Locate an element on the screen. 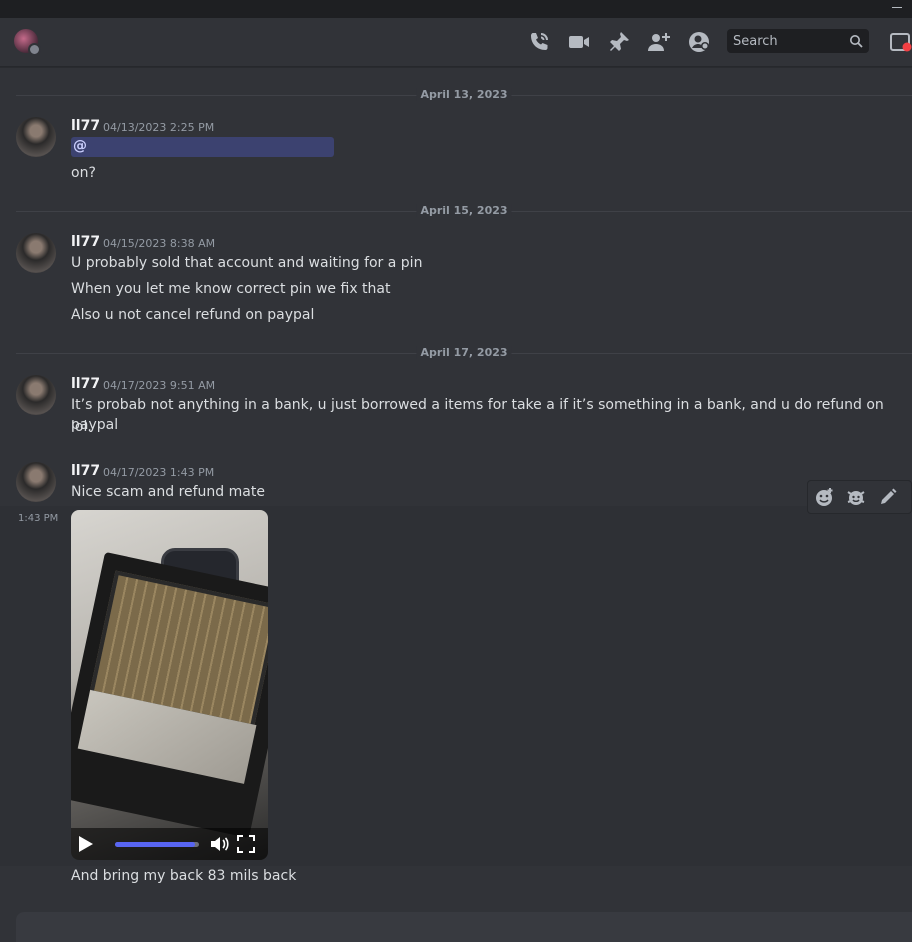 The width and height of the screenshot is (912, 942). video-frame-laptop is located at coordinates (169, 695).